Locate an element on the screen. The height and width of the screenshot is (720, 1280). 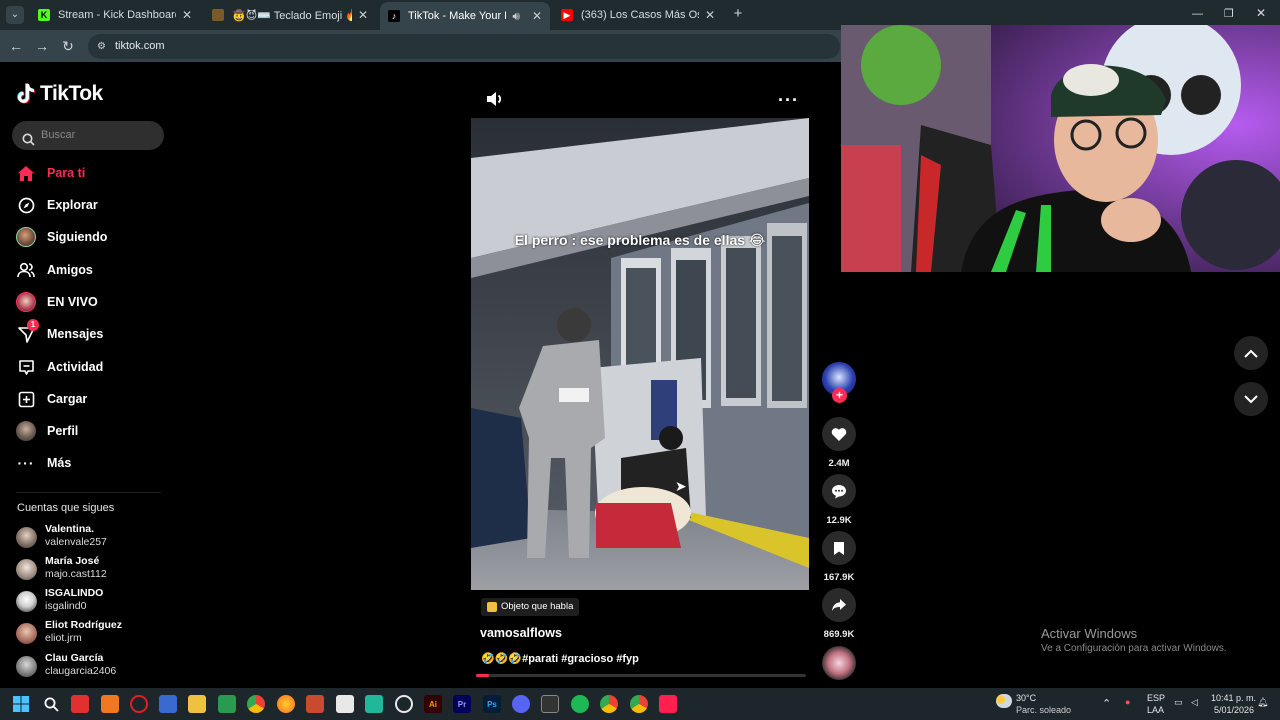
account-item: ISGALINDO isgalind0 is located at coordinates (91, 601).